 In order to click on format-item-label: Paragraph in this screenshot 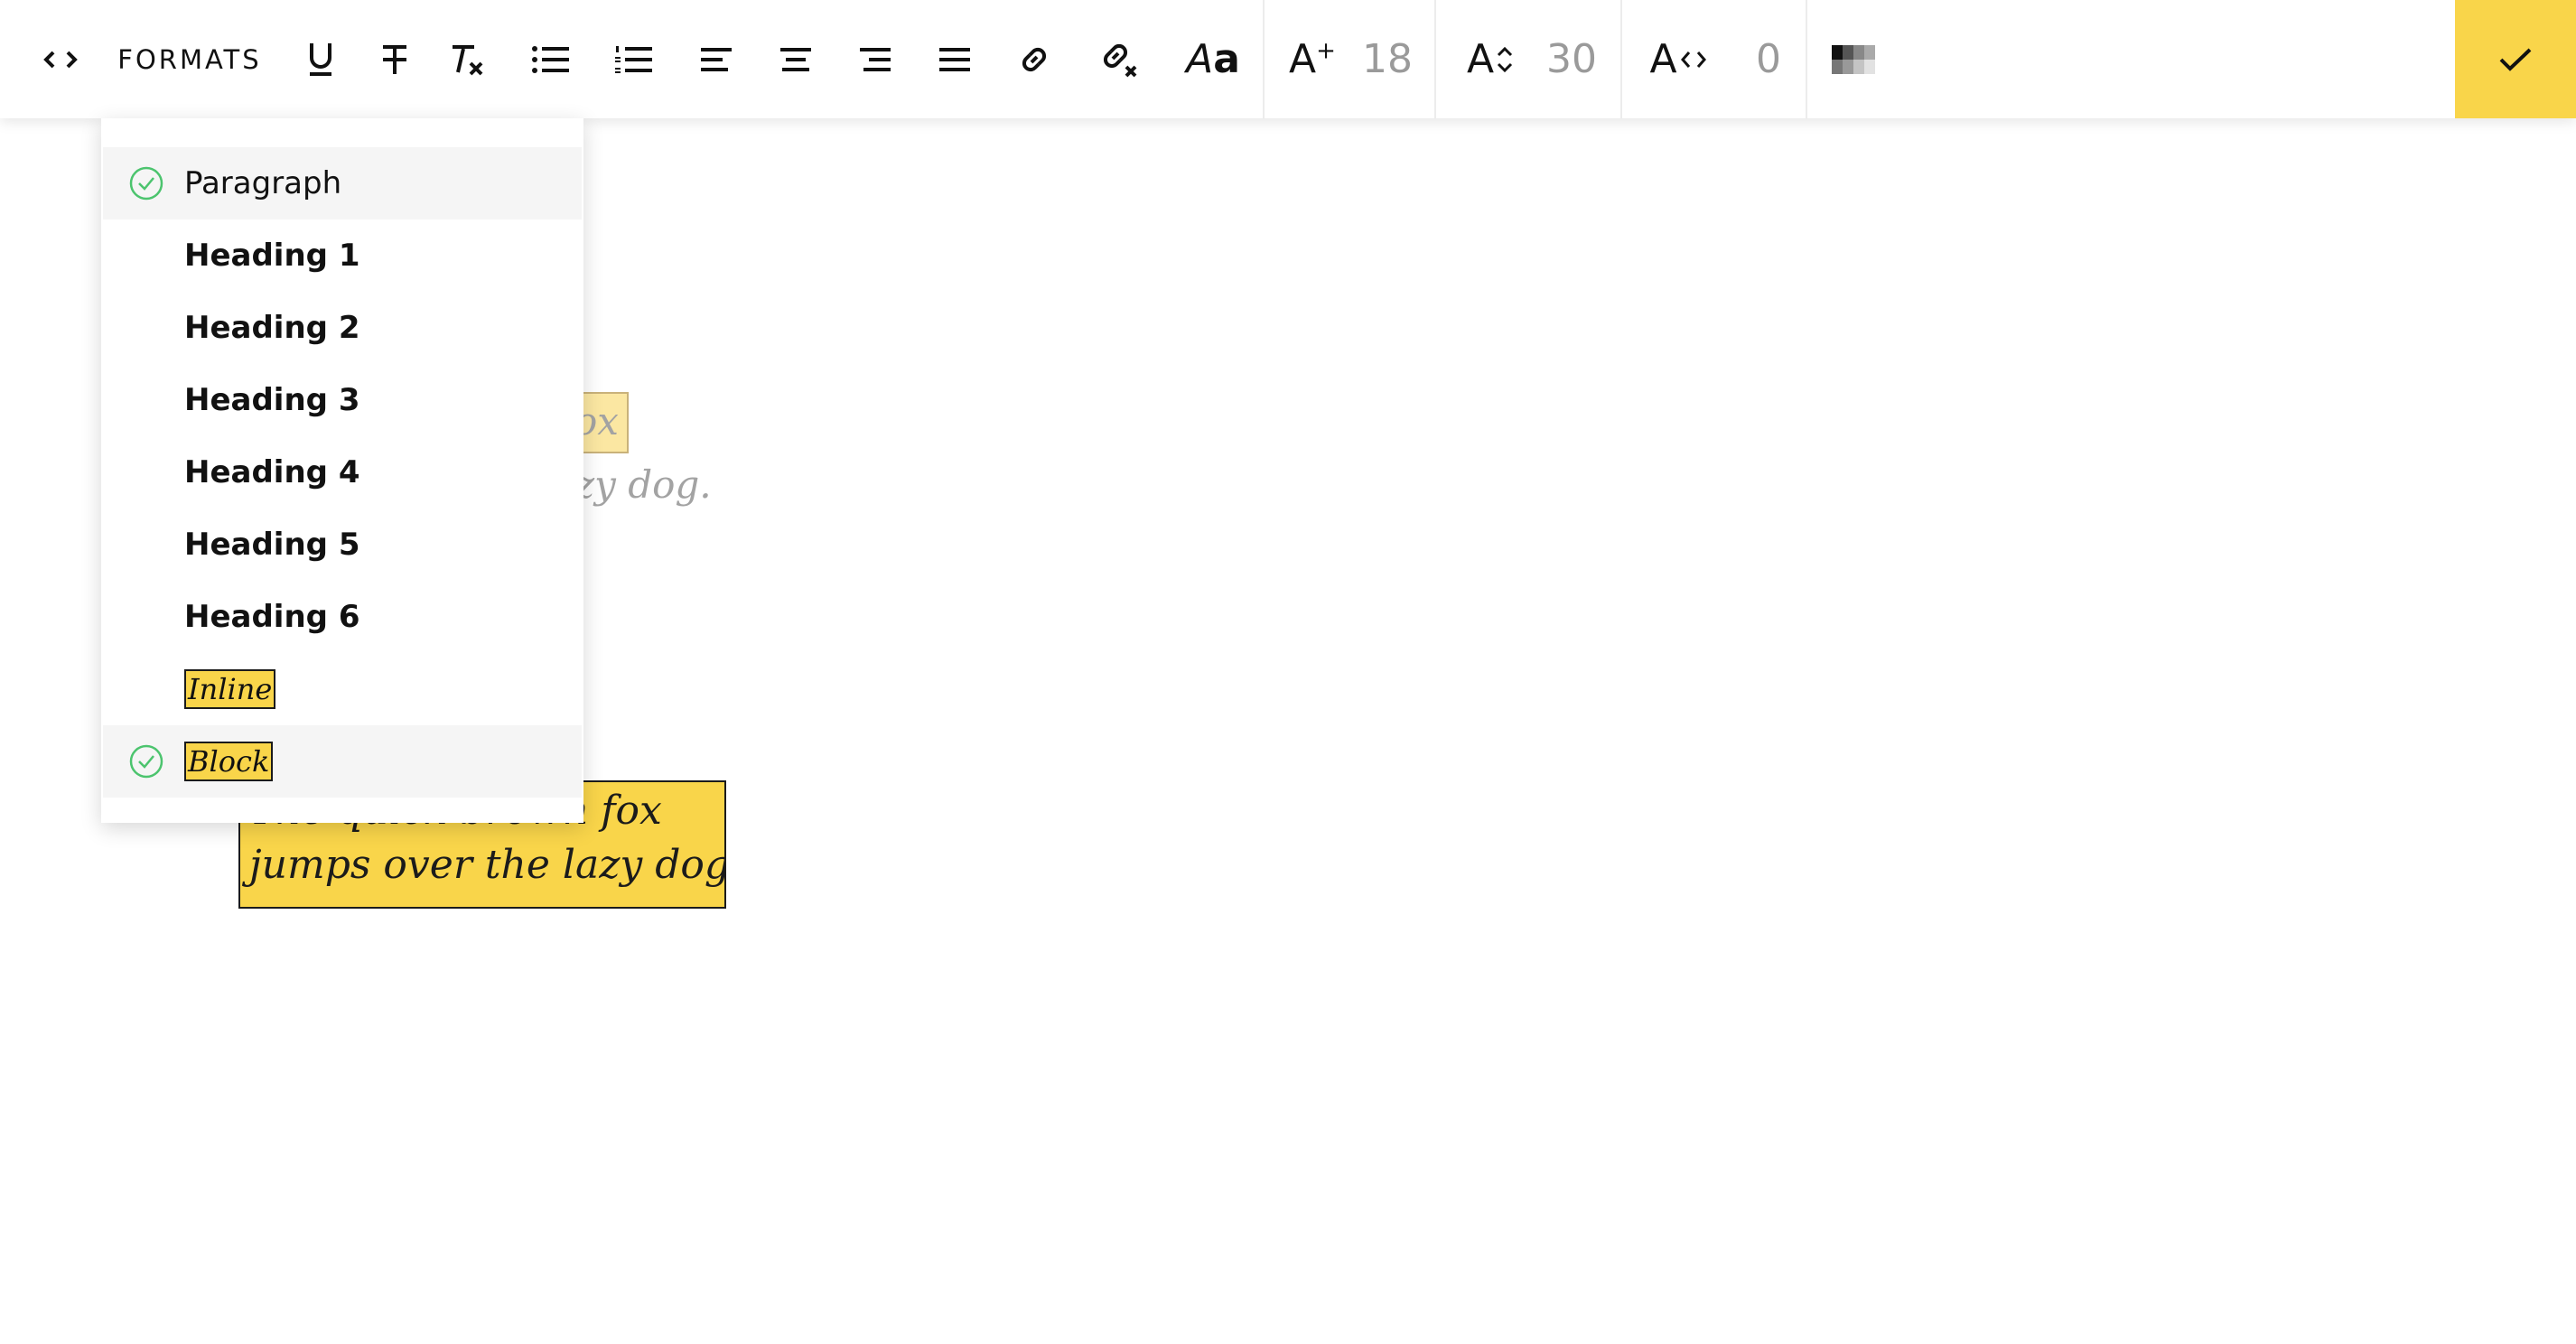, I will do `click(263, 183)`.